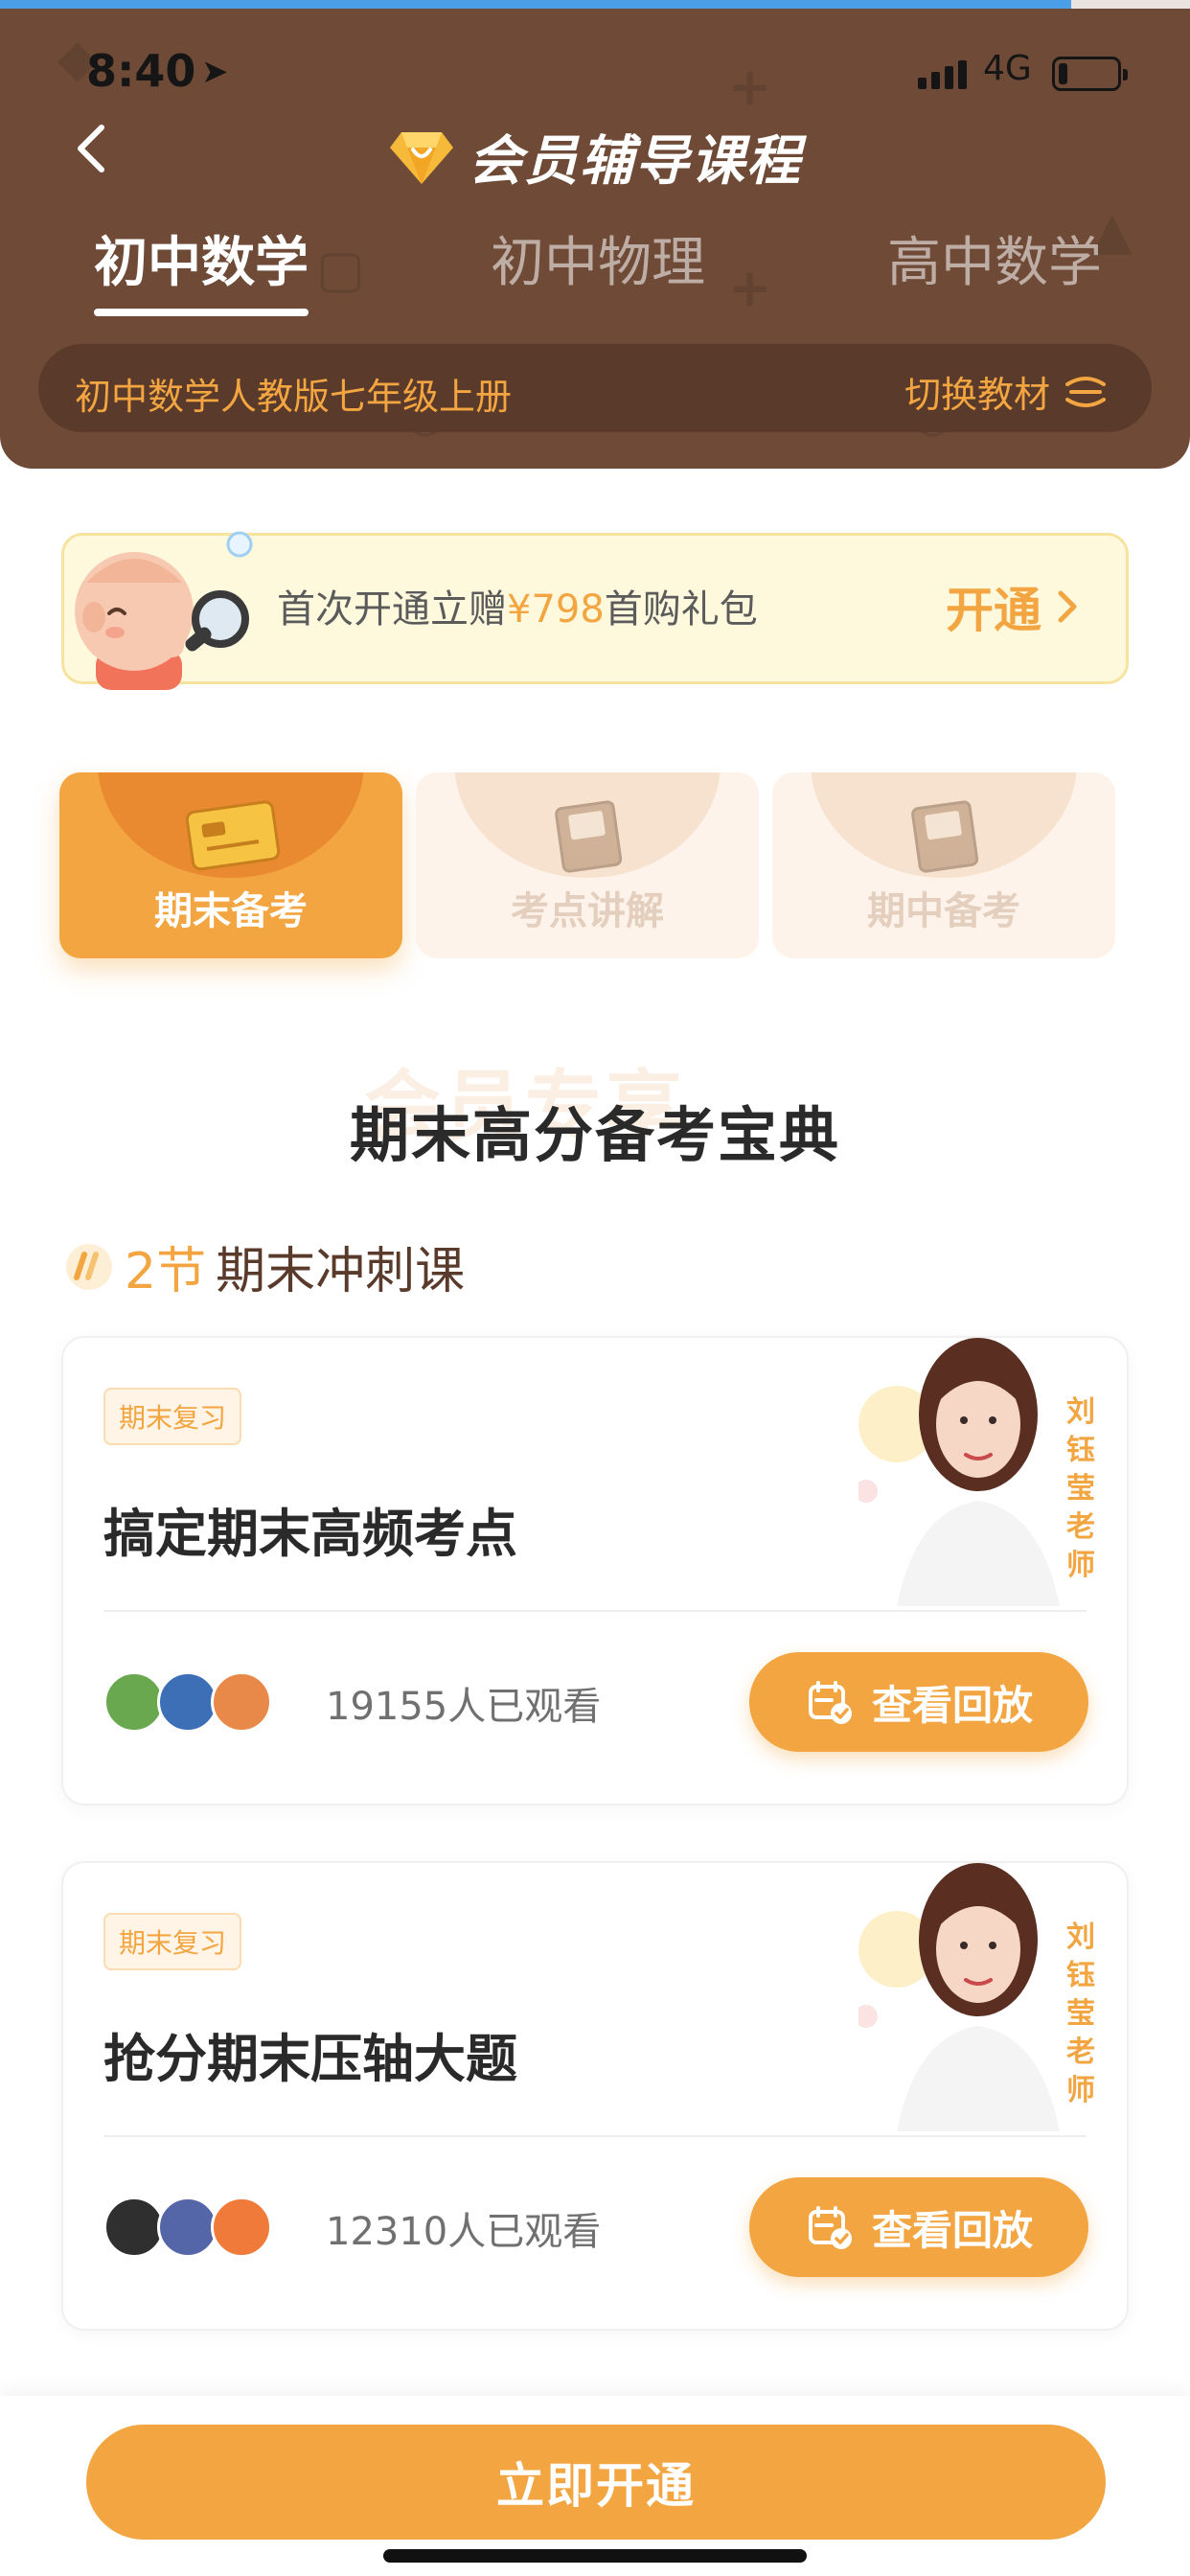 The height and width of the screenshot is (2576, 1190). What do you see at coordinates (995, 258) in the screenshot?
I see `tab-senior-math: 高中数学` at bounding box center [995, 258].